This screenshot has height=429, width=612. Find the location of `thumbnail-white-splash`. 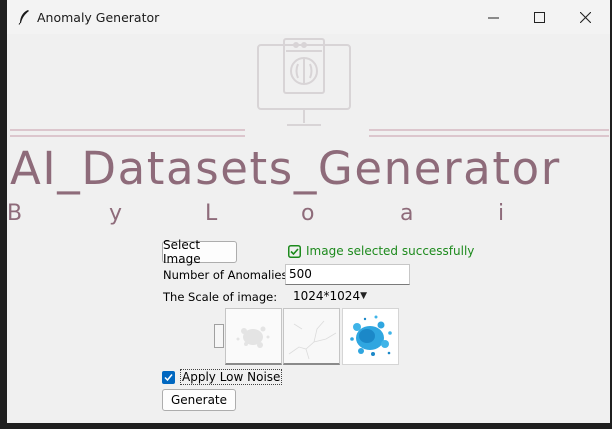

thumbnail-white-splash is located at coordinates (253, 336).